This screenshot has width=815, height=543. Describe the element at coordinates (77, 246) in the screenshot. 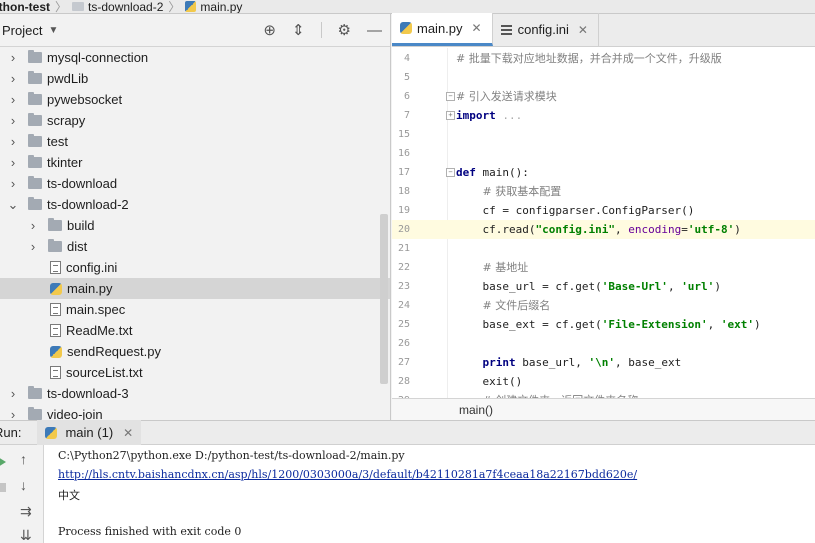

I see `tree-item-label: dist` at that location.